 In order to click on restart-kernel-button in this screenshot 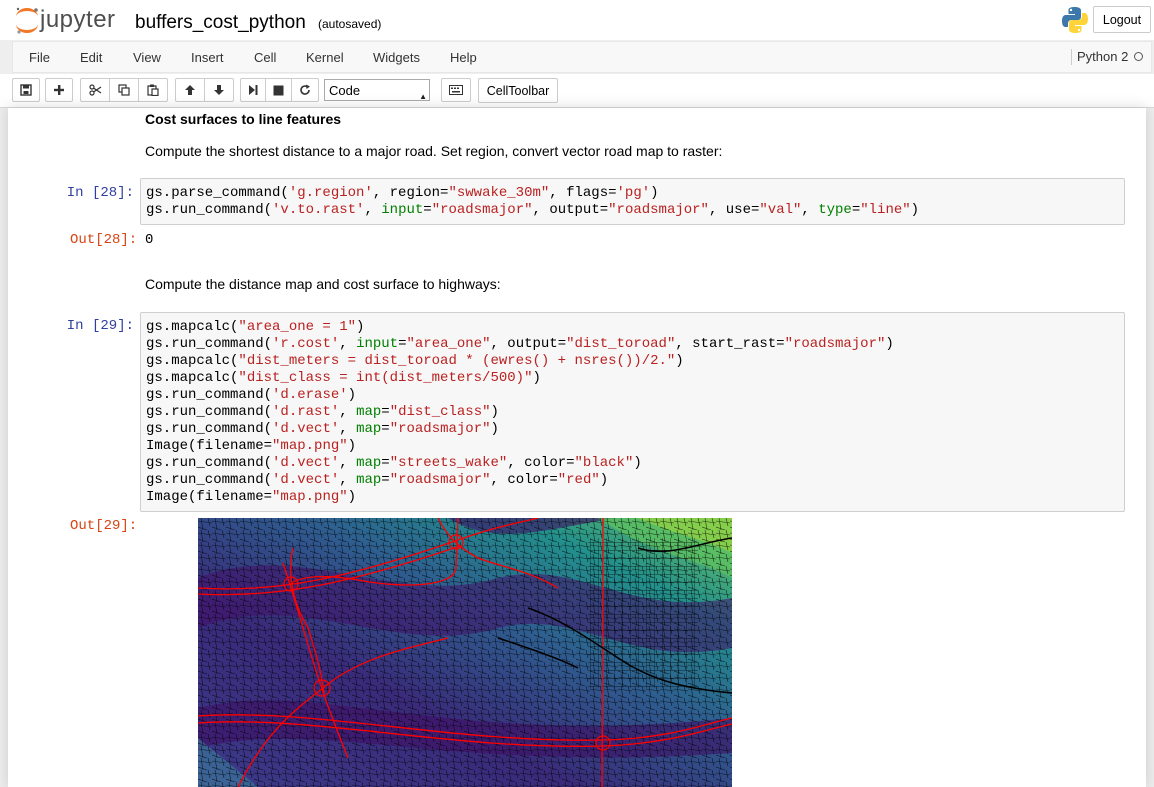, I will do `click(305, 90)`.